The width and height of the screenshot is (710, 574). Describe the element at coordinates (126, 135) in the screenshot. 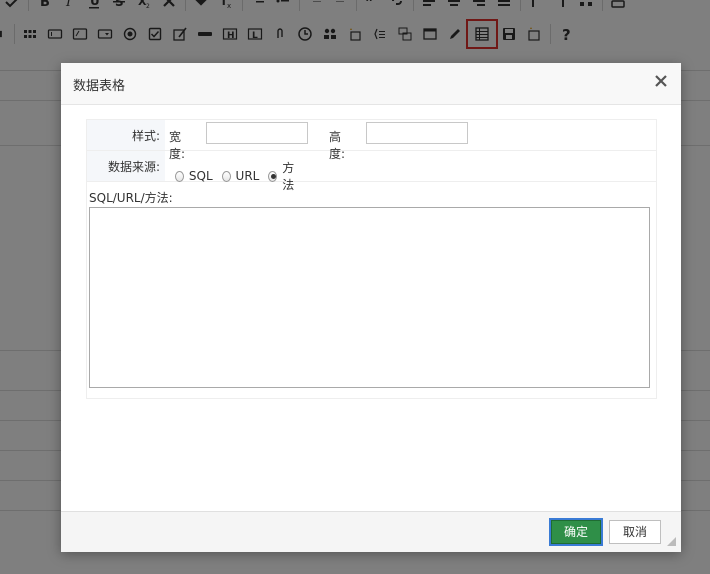

I see `style-label-cell: 样式:` at that location.